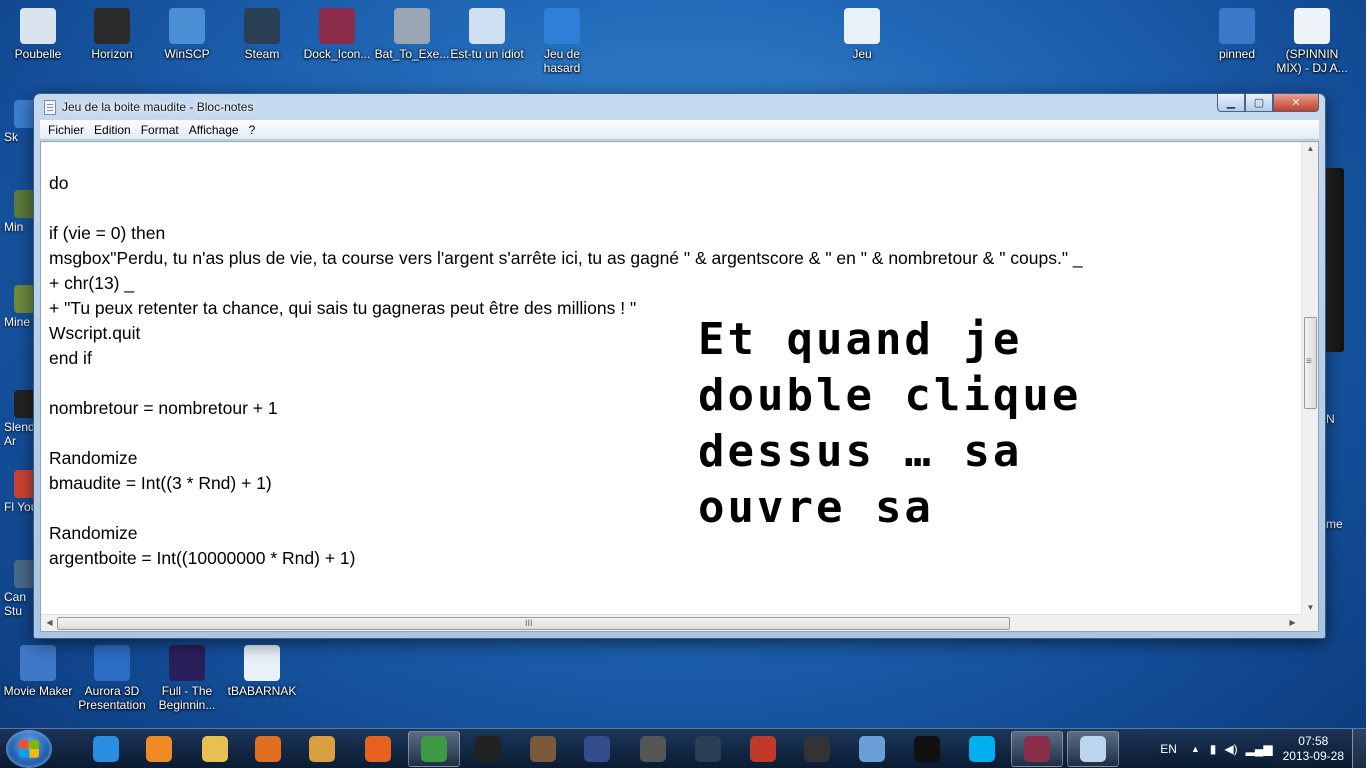  Describe the element at coordinates (112, 698) in the screenshot. I see `desktop-icon-label: Aurora 3D Presentation` at that location.